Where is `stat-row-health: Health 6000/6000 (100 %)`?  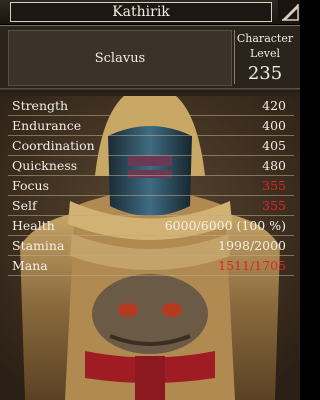
stat-row-health: Health 6000/6000 (100 %) is located at coordinates (151, 226).